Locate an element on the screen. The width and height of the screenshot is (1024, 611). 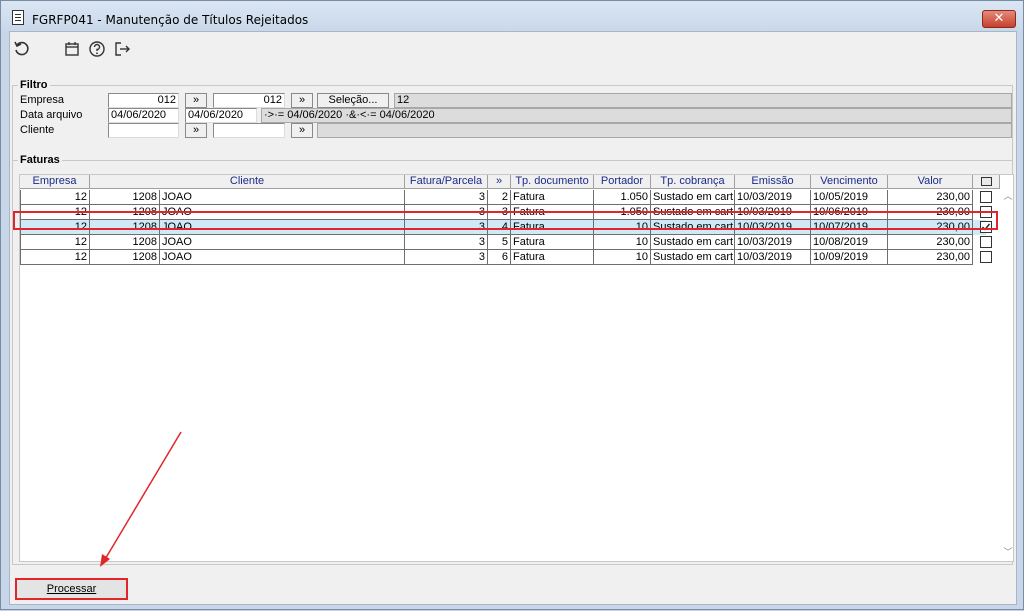
processar-label: Processar is located at coordinates (71, 589).